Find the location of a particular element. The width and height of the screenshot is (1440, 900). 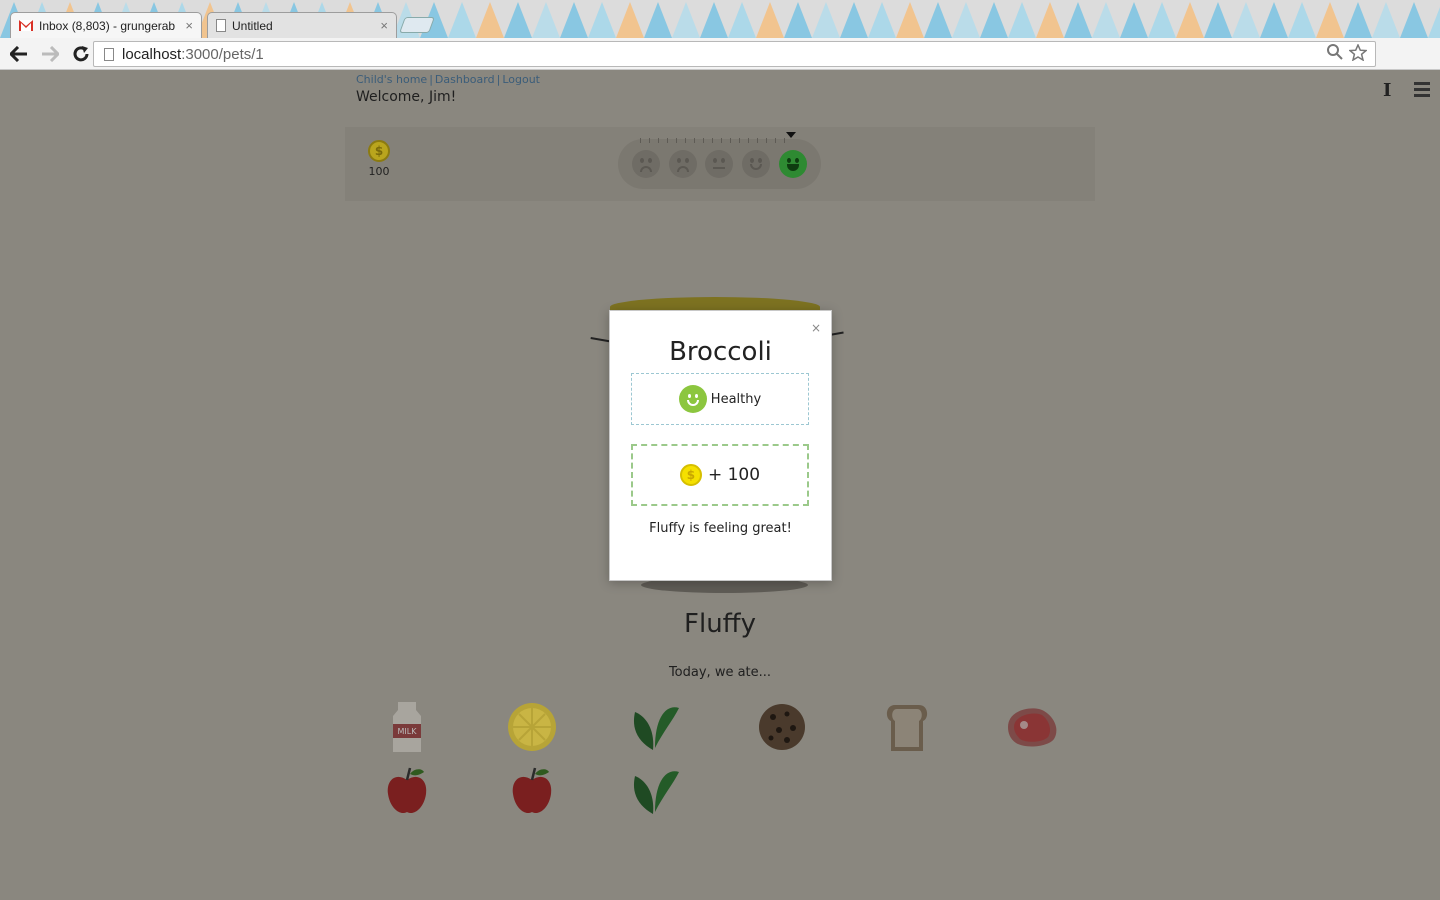

milk-icon: MILK is located at coordinates (407, 727).